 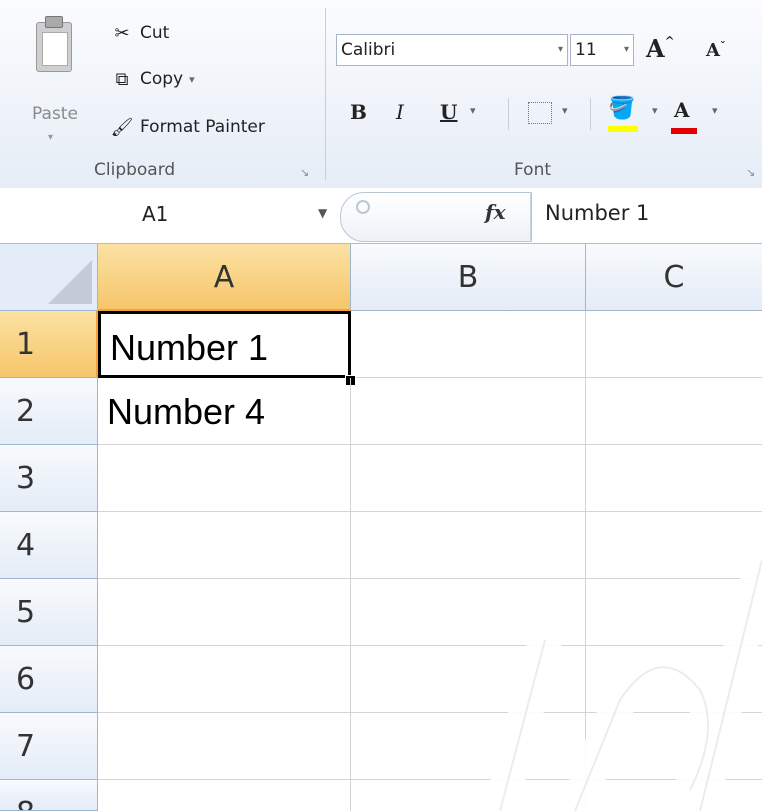 What do you see at coordinates (224, 344) in the screenshot?
I see `cell-a1: Number 1` at bounding box center [224, 344].